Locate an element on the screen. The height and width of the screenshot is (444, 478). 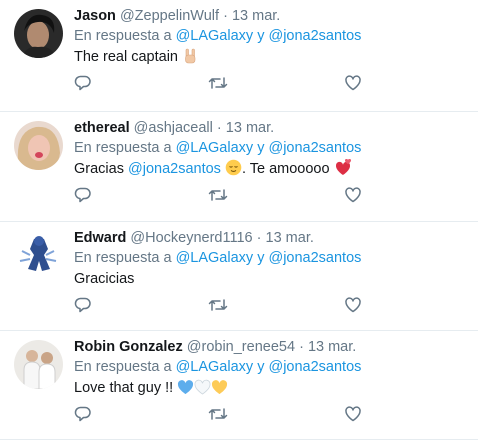
user-handle: @robin_renee54 is located at coordinates (241, 347).